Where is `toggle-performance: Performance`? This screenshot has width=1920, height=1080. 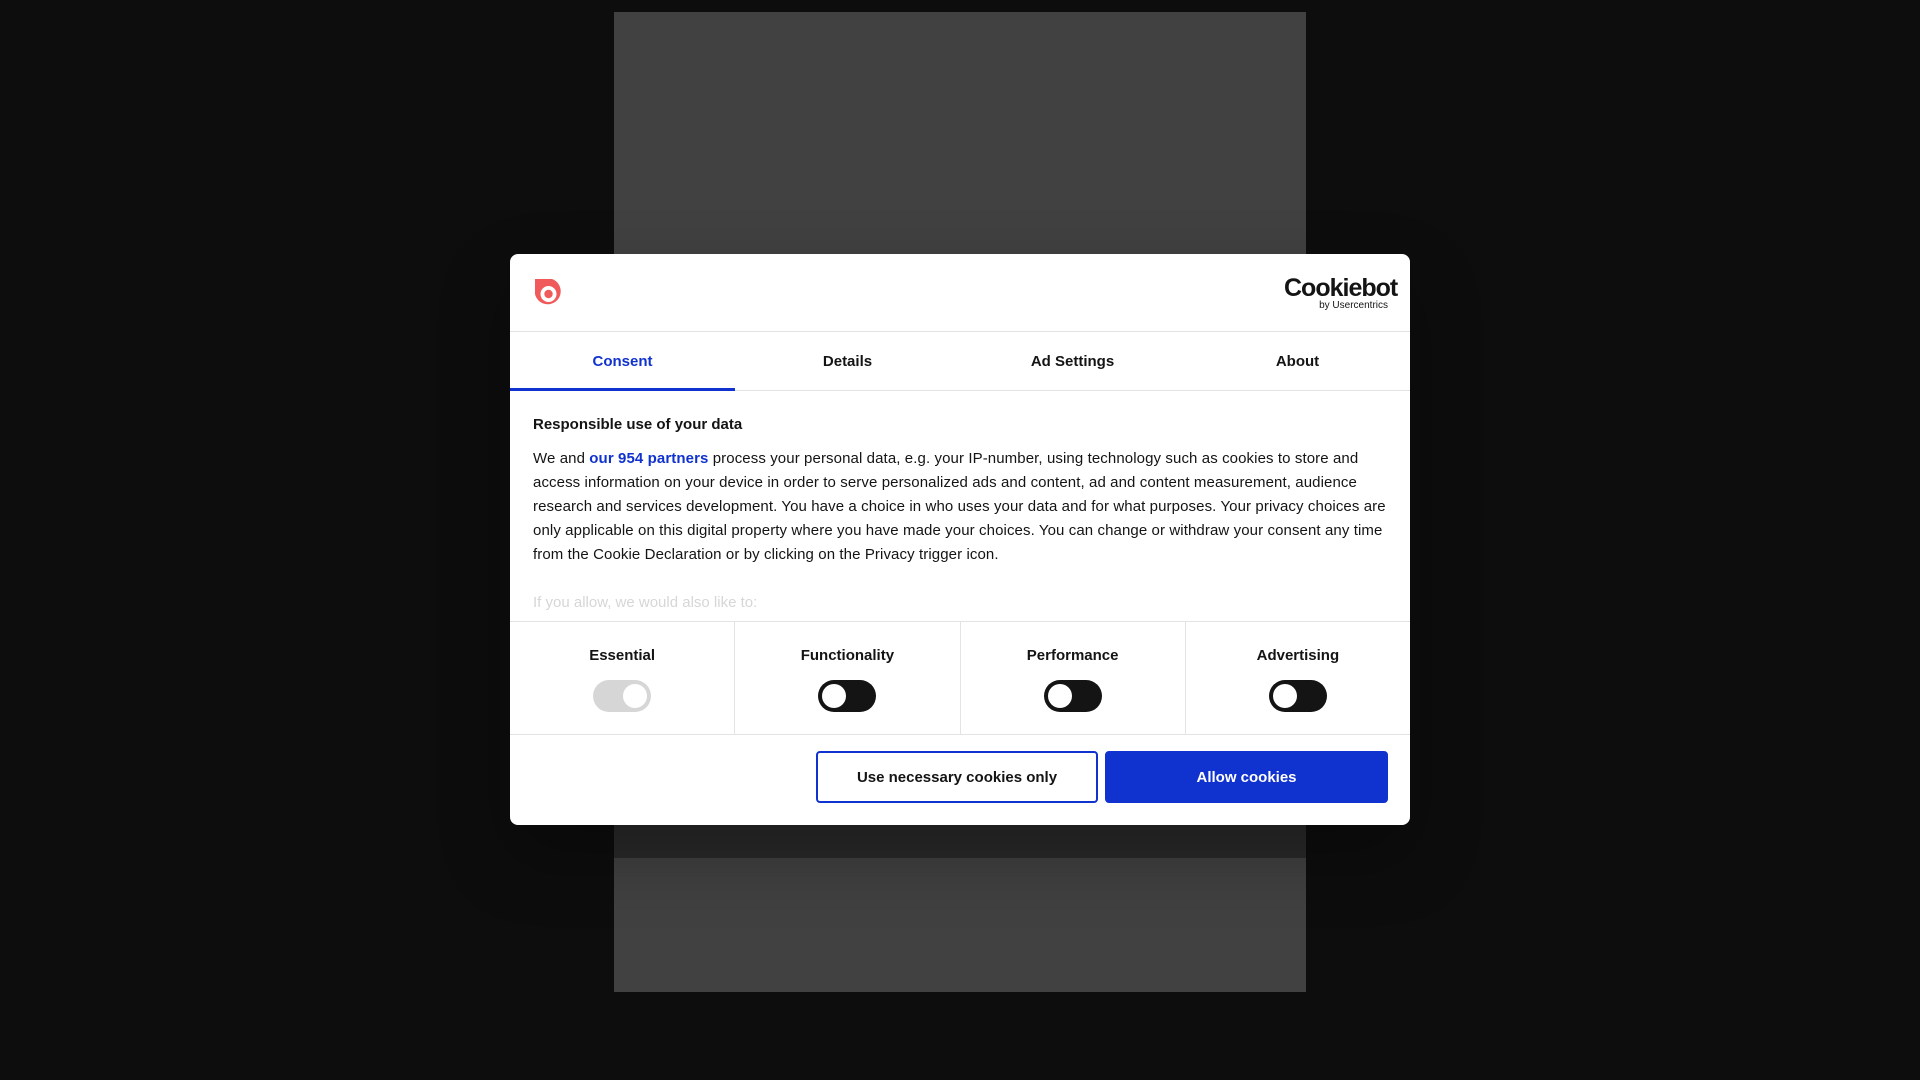 toggle-performance: Performance is located at coordinates (1073, 678).